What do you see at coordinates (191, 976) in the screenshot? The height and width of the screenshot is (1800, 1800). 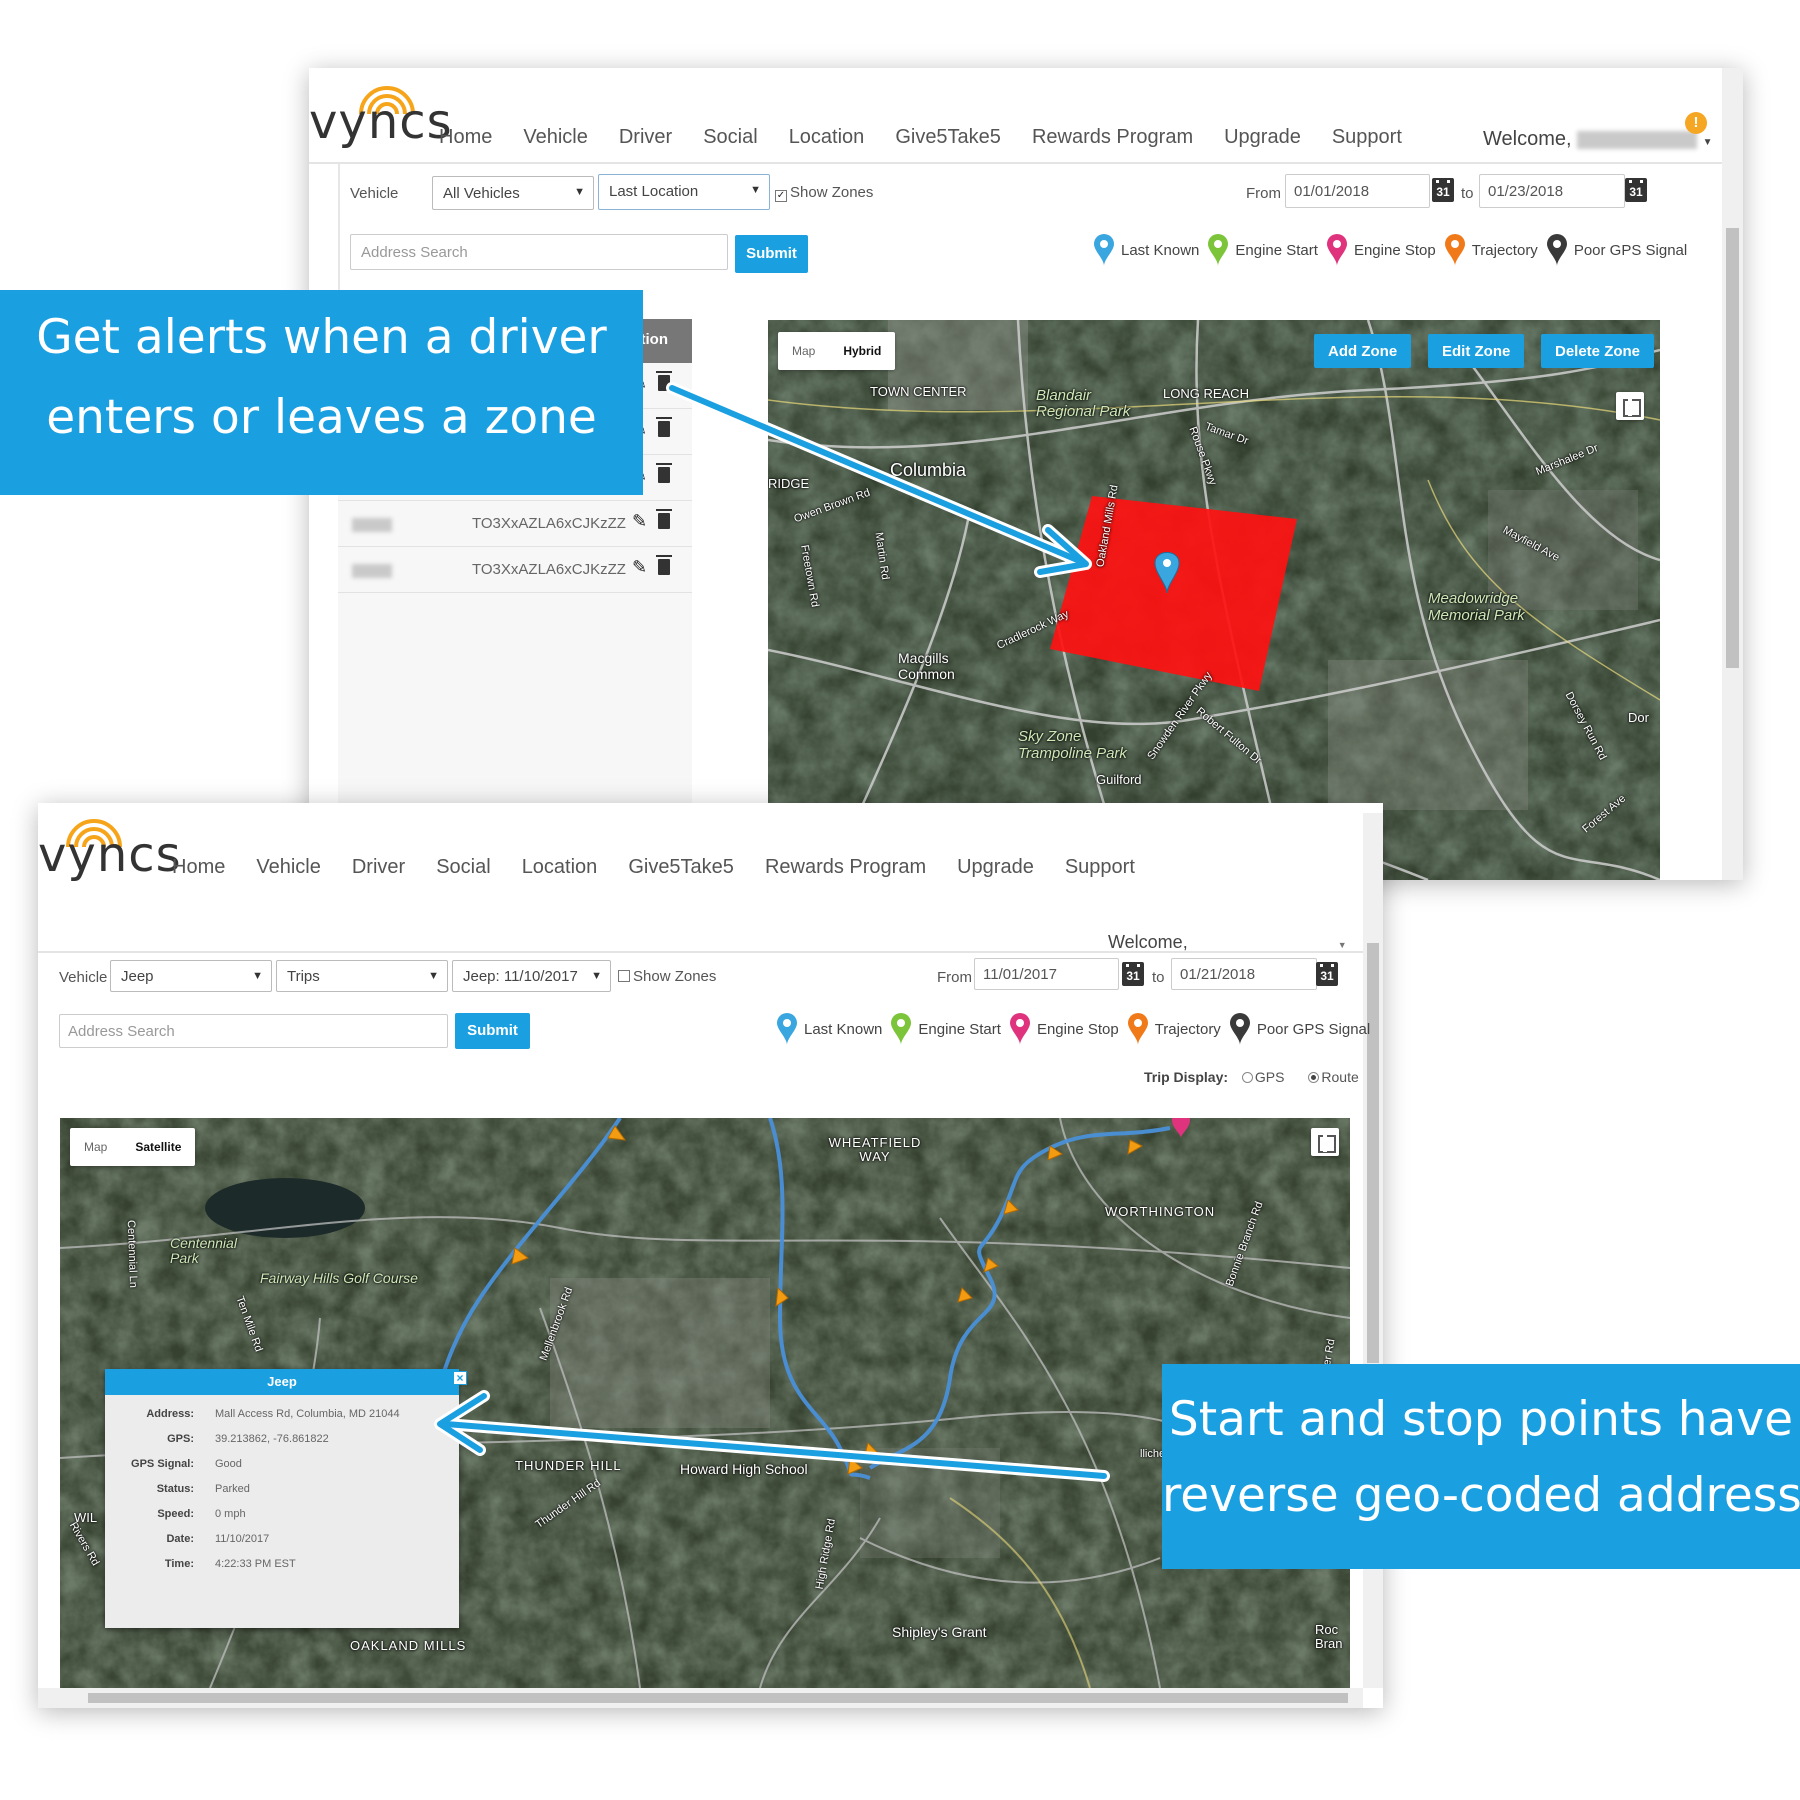 I see `vehicle-select: Jeep ▼` at bounding box center [191, 976].